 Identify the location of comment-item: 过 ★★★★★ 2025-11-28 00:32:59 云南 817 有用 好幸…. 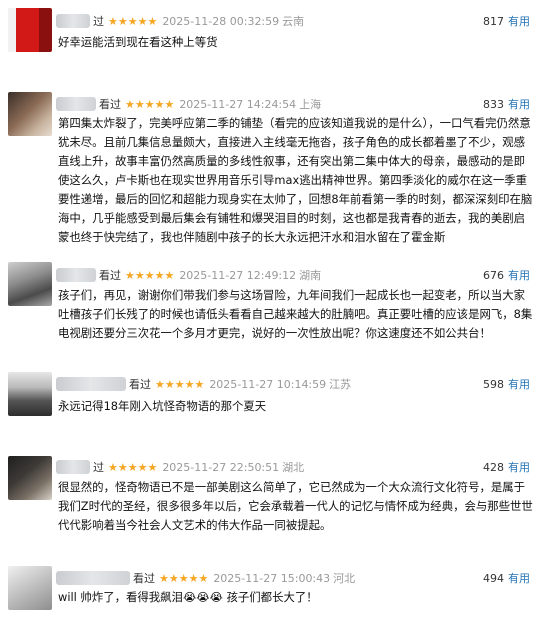
(275, 34).